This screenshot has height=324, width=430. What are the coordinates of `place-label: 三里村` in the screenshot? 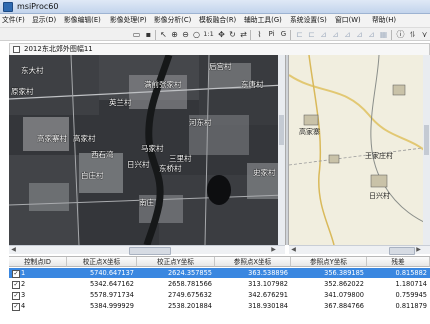 It's located at (180, 158).